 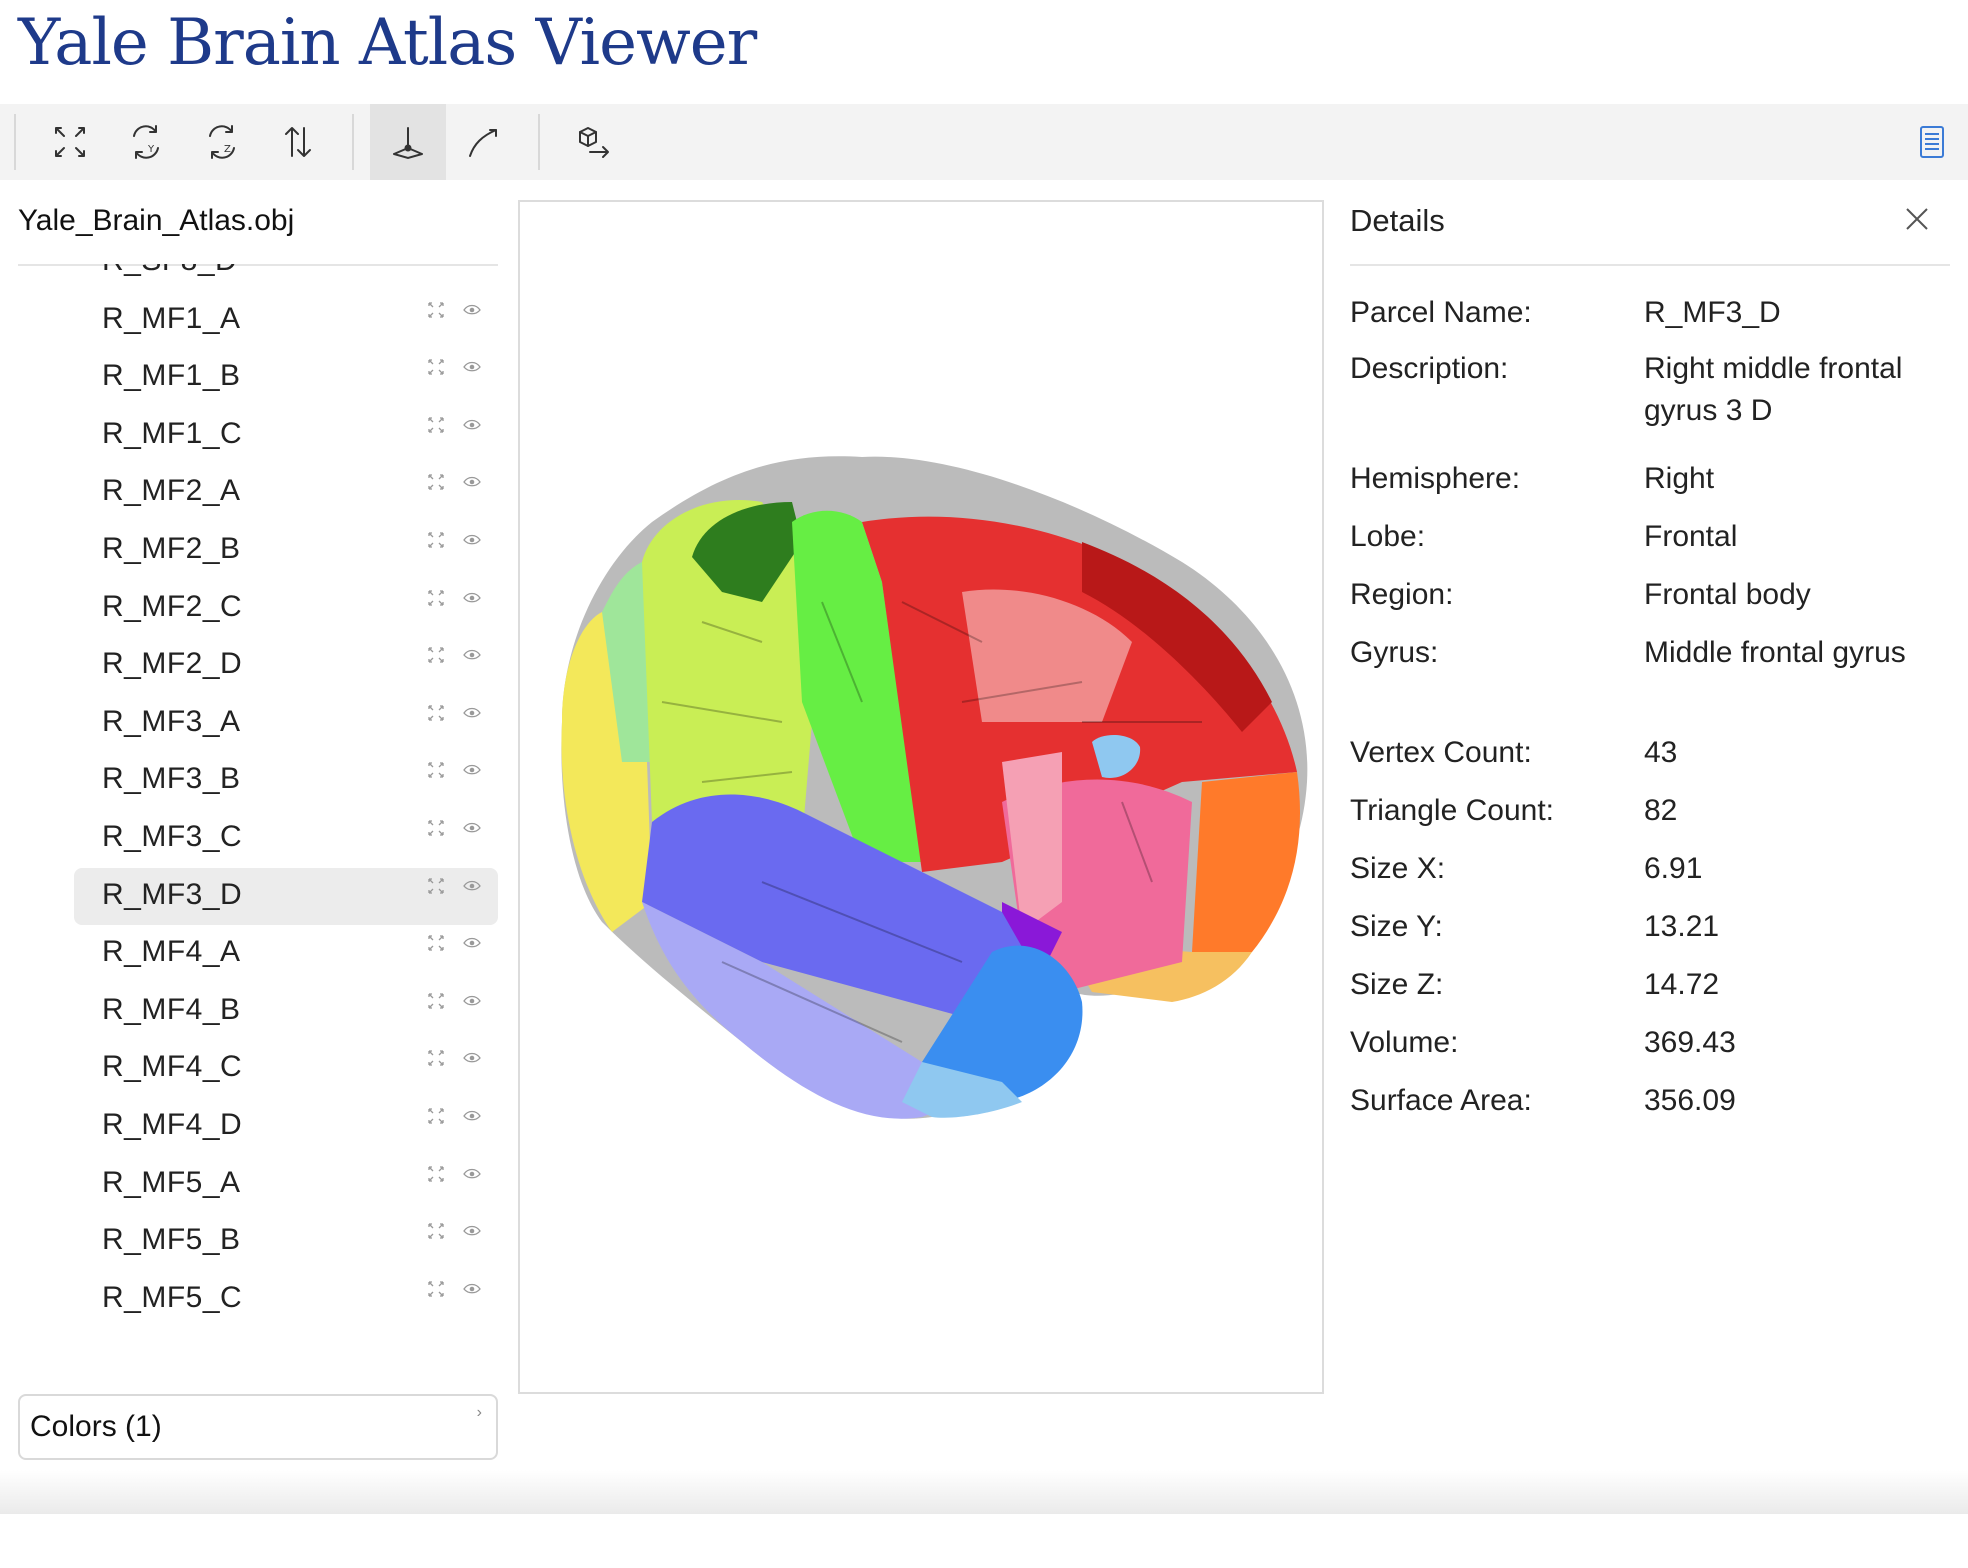 I want to click on details-key: Size Z:, so click(x=1397, y=984).